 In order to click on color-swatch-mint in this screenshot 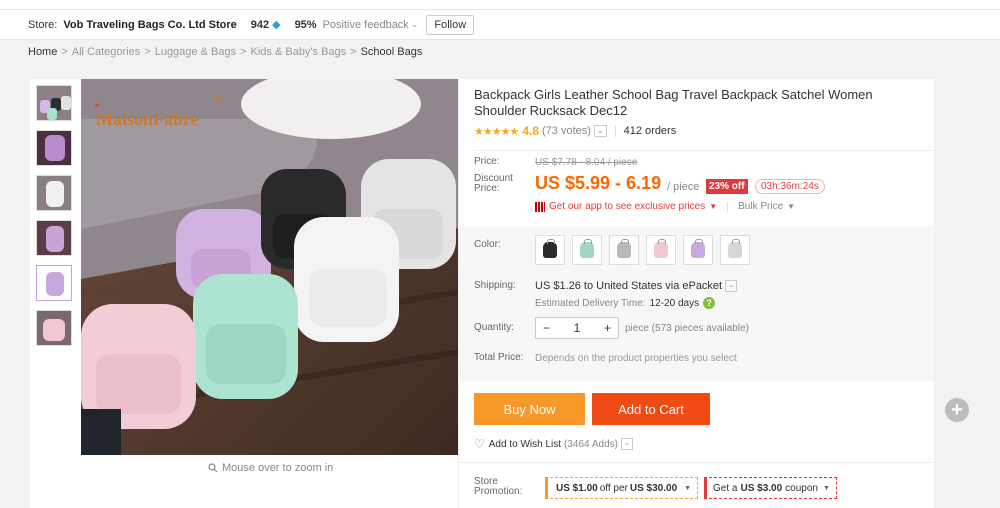, I will do `click(587, 250)`.